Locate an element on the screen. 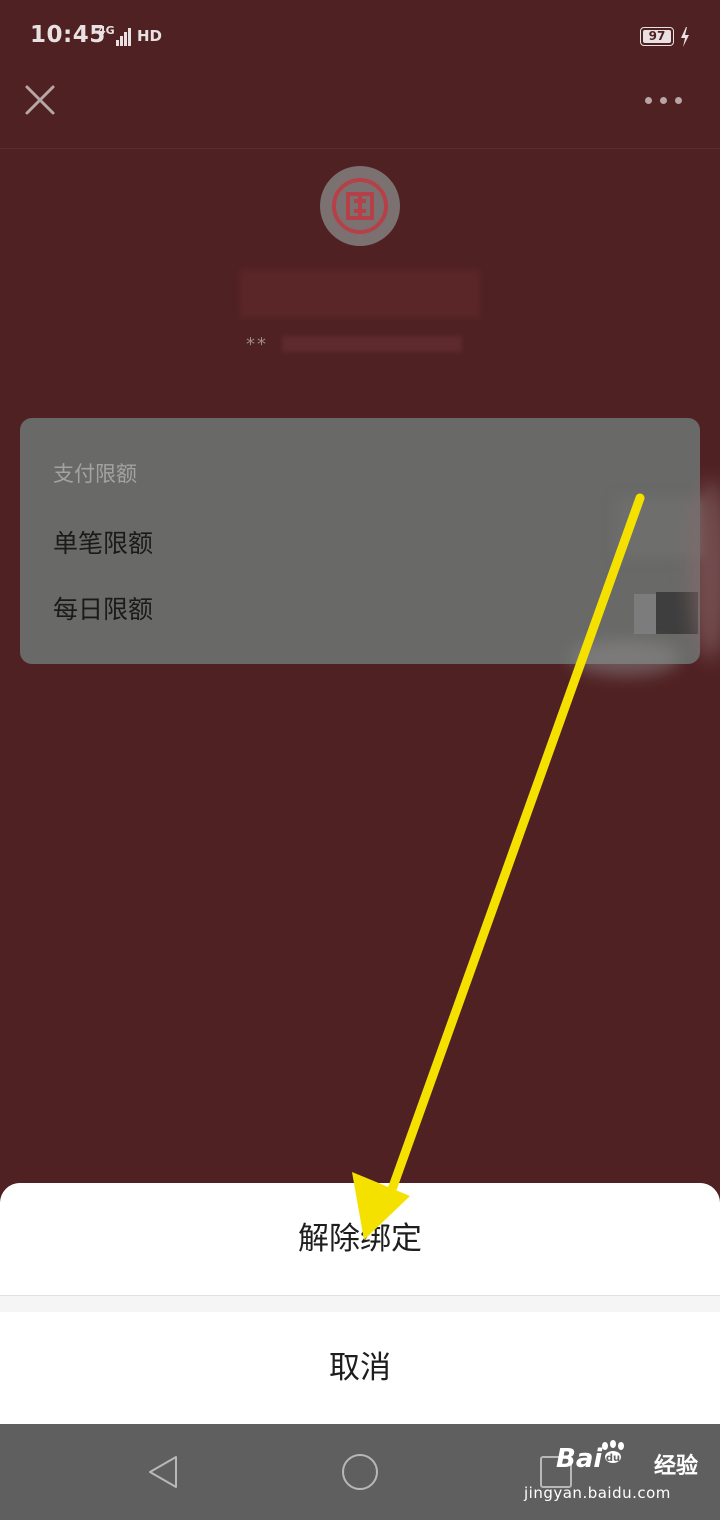 The width and height of the screenshot is (720, 1520). limit-section-title: 支付限额 is located at coordinates (95, 474).